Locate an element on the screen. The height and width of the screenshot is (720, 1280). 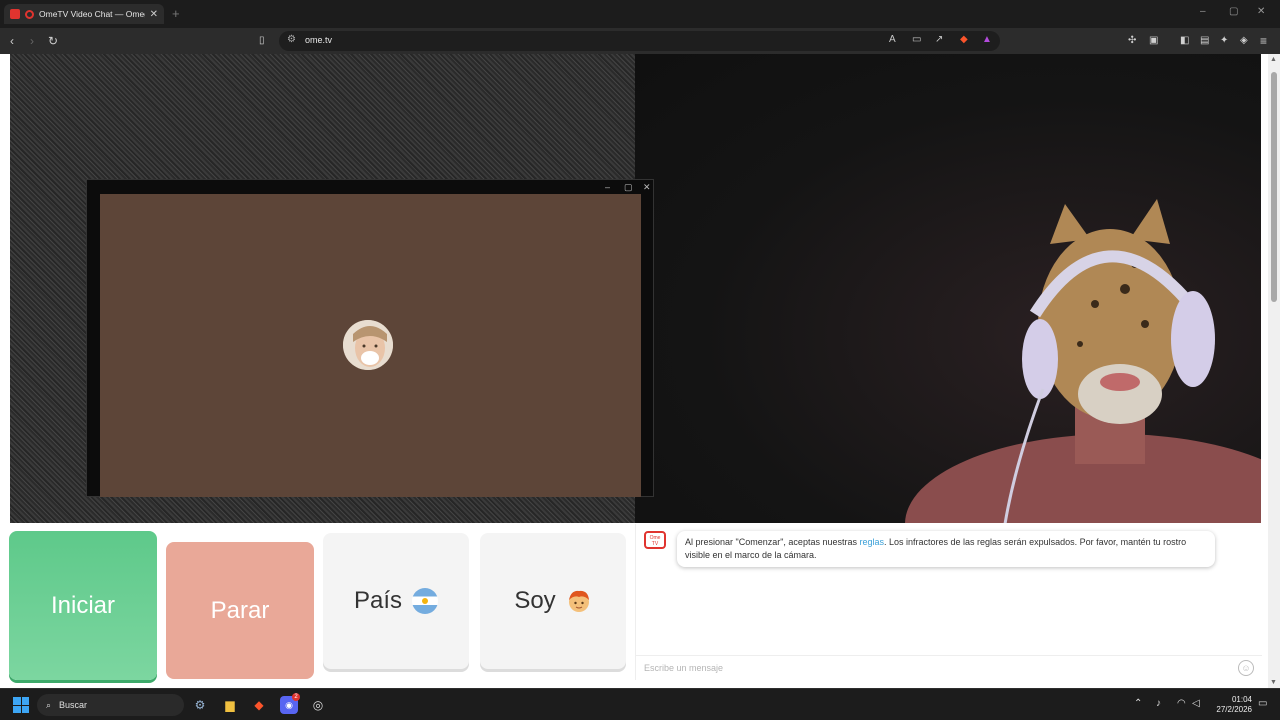
scroll-down-icon: ▼ is located at coordinates (1273, 682).